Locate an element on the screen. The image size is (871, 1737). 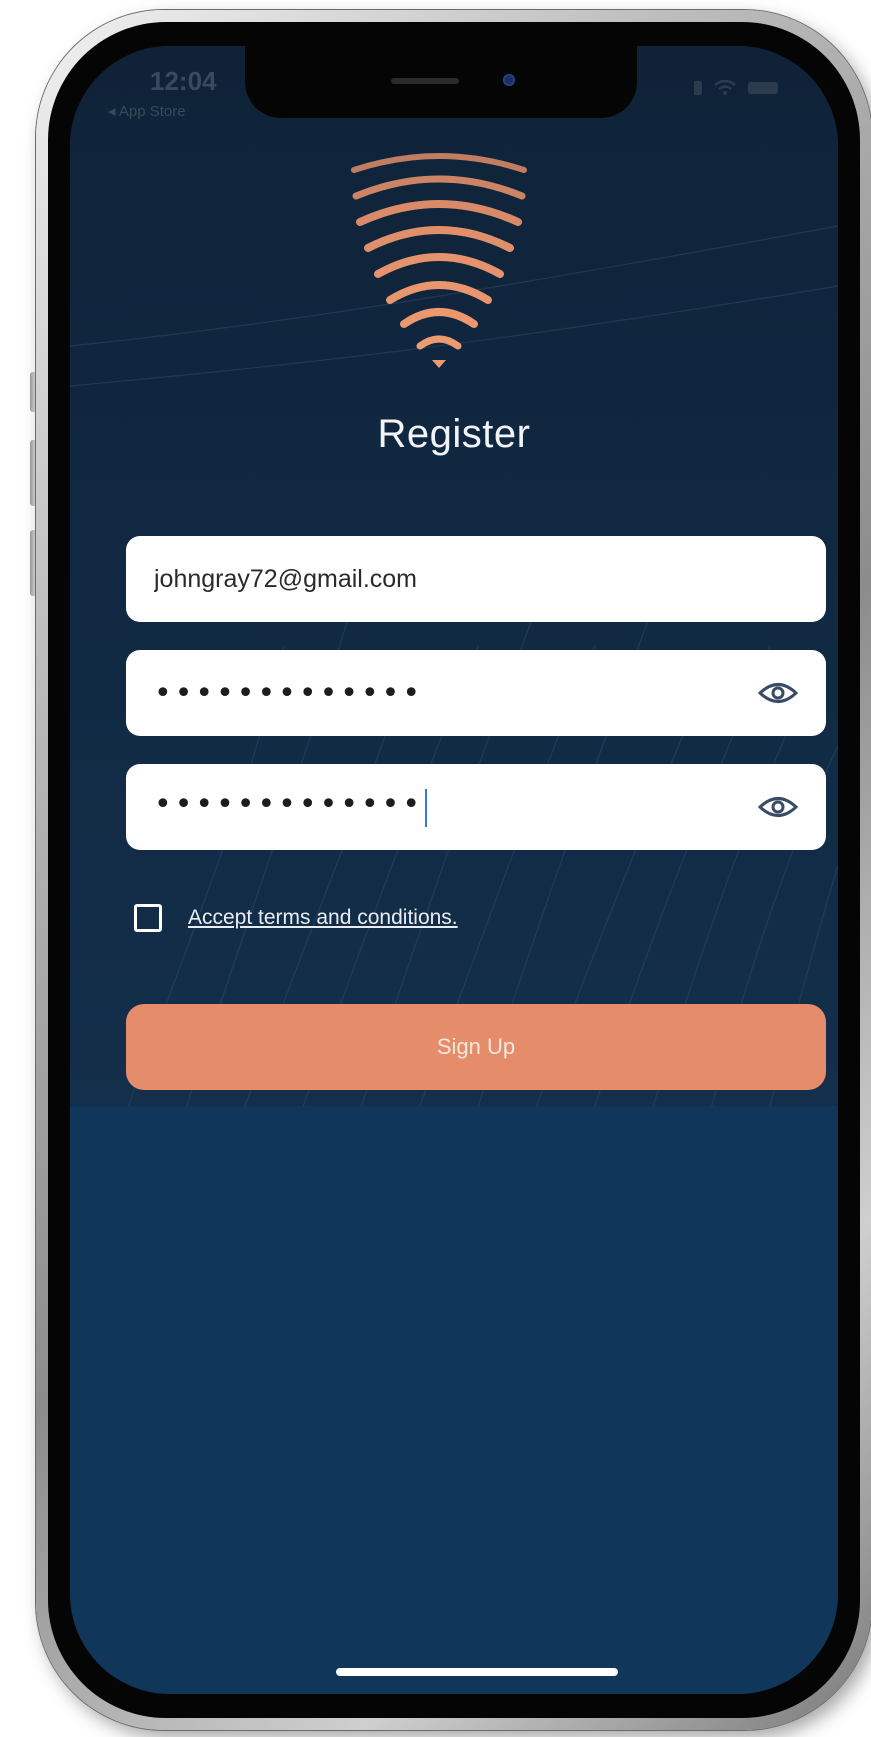
home-indicator is located at coordinates (477, 1672).